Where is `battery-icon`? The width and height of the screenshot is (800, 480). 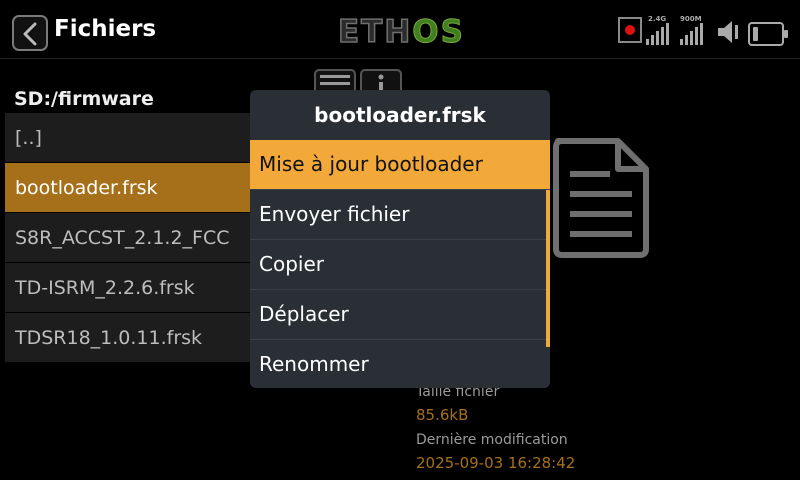
battery-icon is located at coordinates (768, 34).